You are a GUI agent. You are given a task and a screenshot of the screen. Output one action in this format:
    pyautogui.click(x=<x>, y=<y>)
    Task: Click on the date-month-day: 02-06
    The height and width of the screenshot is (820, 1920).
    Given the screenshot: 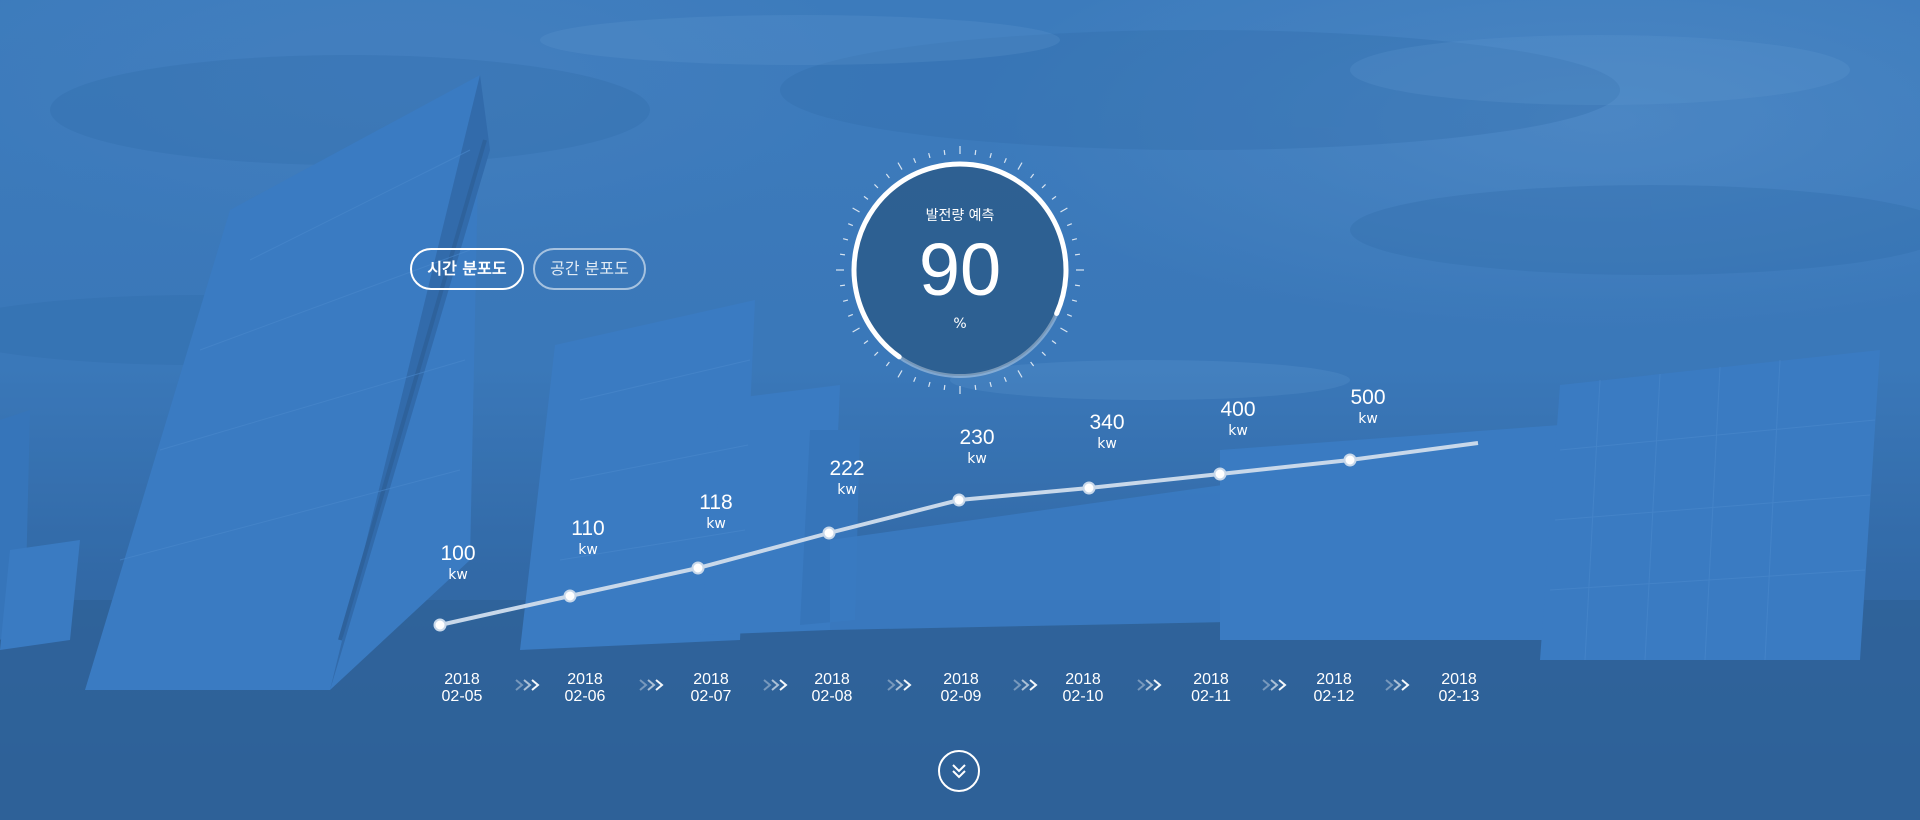 What is the action you would take?
    pyautogui.click(x=585, y=696)
    